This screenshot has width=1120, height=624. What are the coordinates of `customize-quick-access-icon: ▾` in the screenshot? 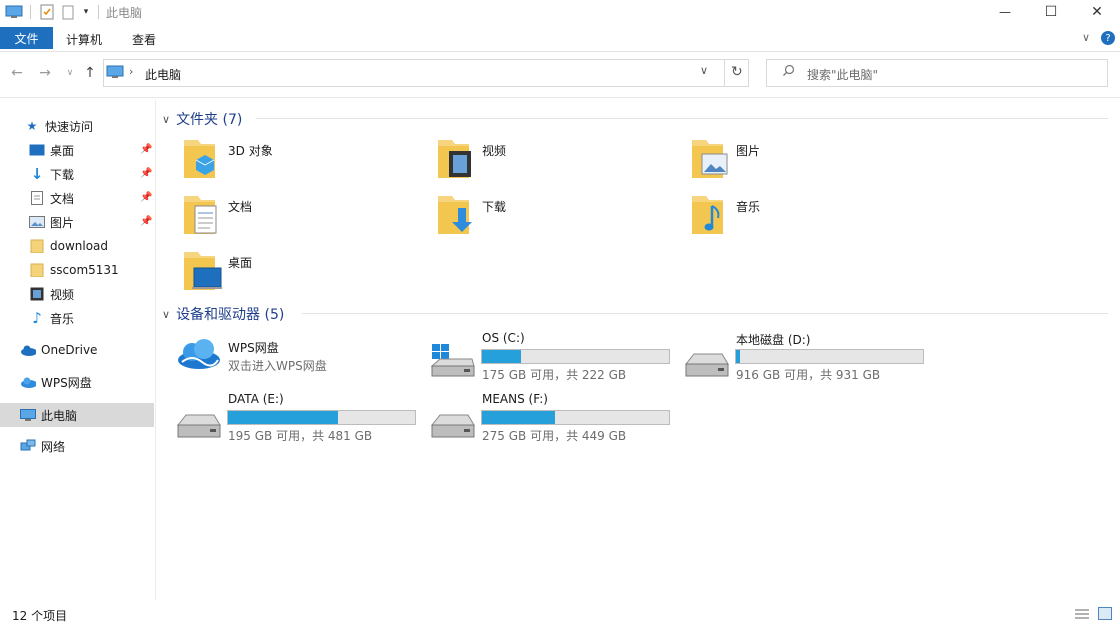 It's located at (86, 12).